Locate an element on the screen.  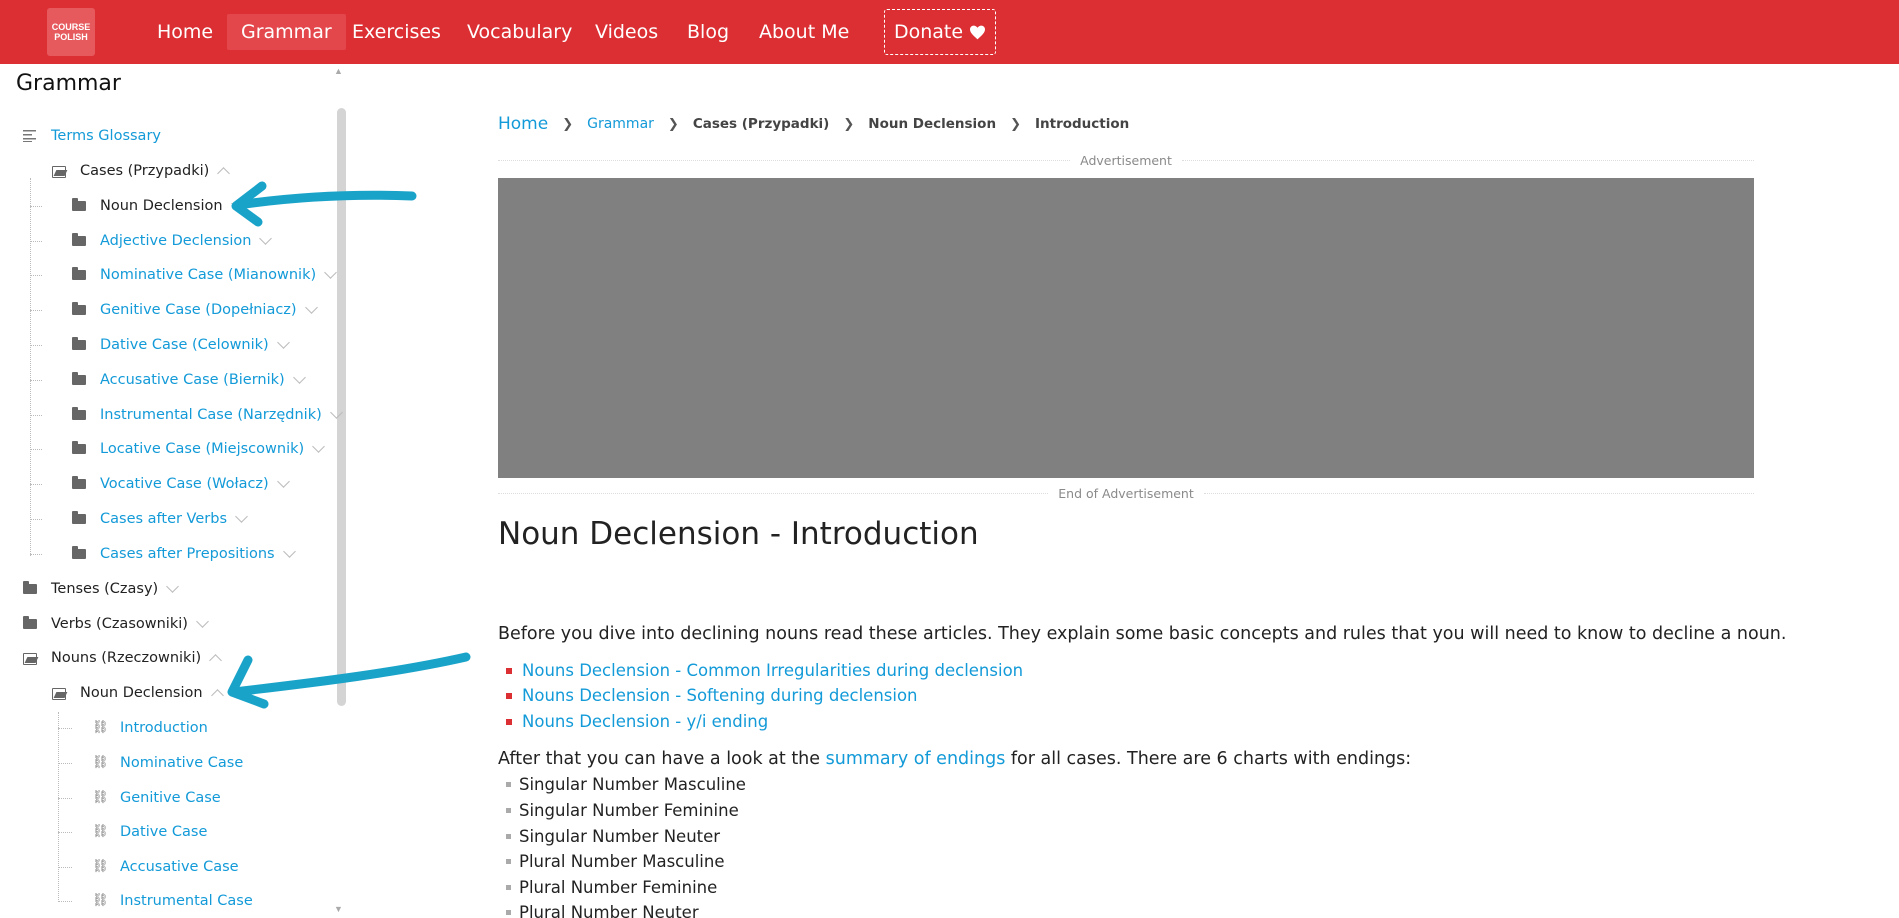
breadcrumb-noun-declension: Noun Declension is located at coordinates (932, 124).